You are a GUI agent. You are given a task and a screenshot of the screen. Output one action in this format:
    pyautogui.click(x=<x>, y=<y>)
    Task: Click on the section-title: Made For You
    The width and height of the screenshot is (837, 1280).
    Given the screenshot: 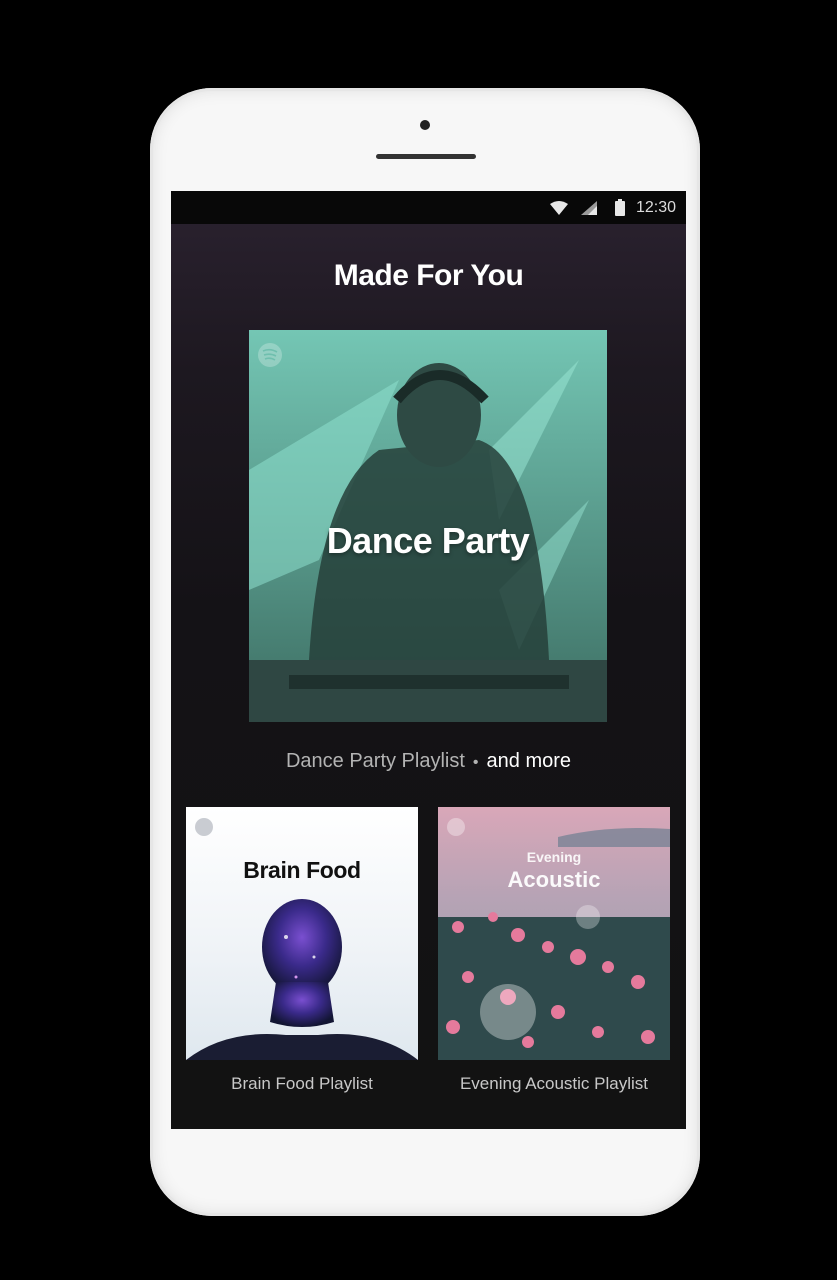 What is the action you would take?
    pyautogui.click(x=428, y=275)
    